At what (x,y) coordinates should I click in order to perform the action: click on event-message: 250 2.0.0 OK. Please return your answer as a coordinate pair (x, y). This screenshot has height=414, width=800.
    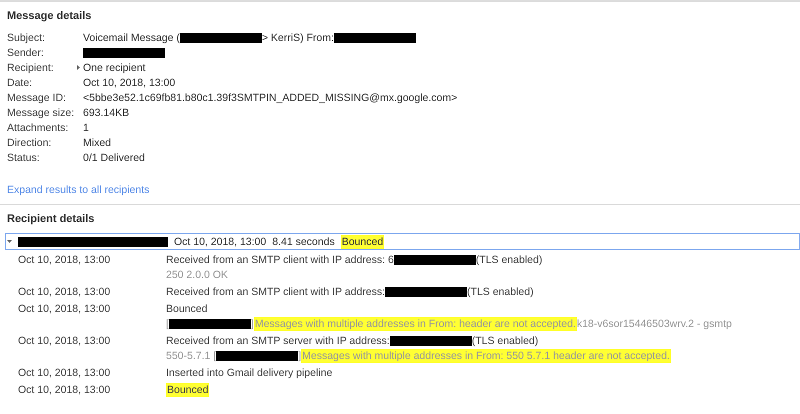
    Looking at the image, I should click on (197, 274).